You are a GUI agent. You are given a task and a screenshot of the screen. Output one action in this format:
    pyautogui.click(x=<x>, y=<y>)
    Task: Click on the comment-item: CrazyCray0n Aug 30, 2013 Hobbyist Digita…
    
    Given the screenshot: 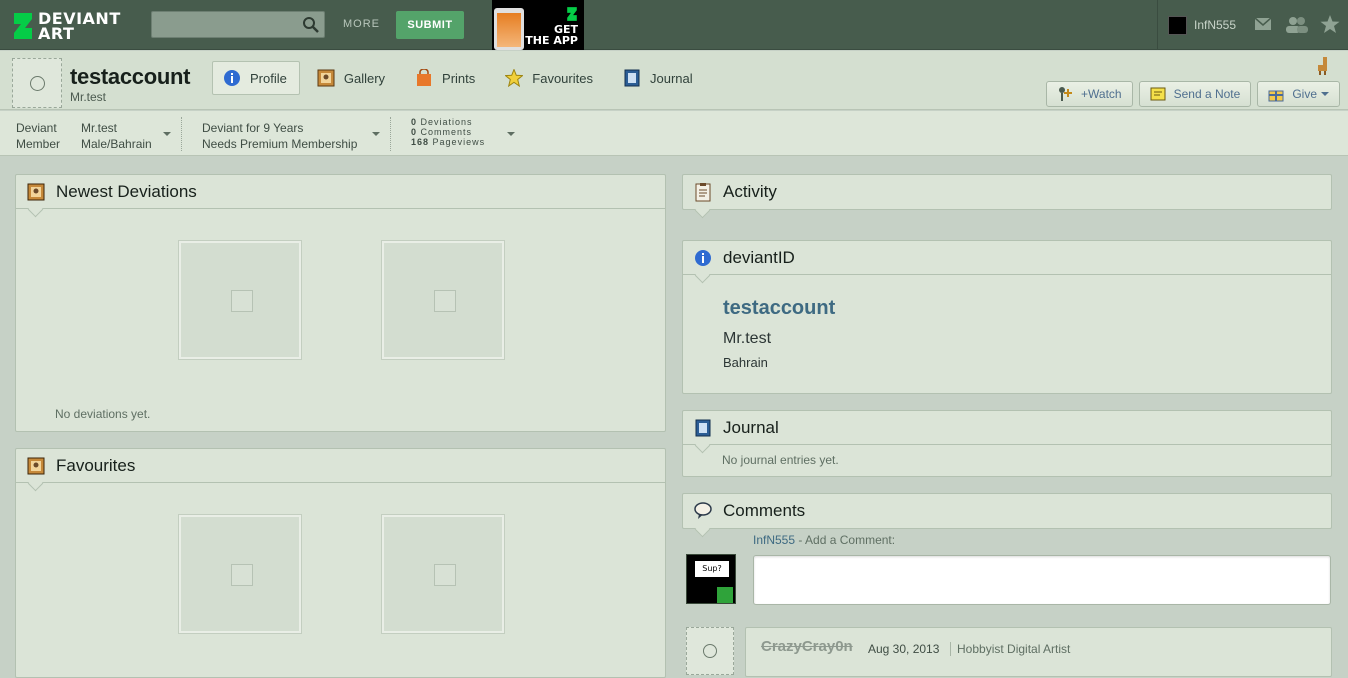 What is the action you would take?
    pyautogui.click(x=1038, y=652)
    